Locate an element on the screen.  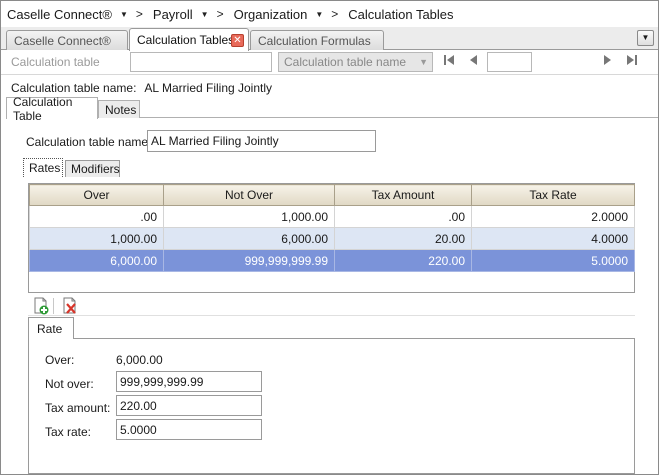
tab-label: Calculation Formulas is located at coordinates (314, 40).